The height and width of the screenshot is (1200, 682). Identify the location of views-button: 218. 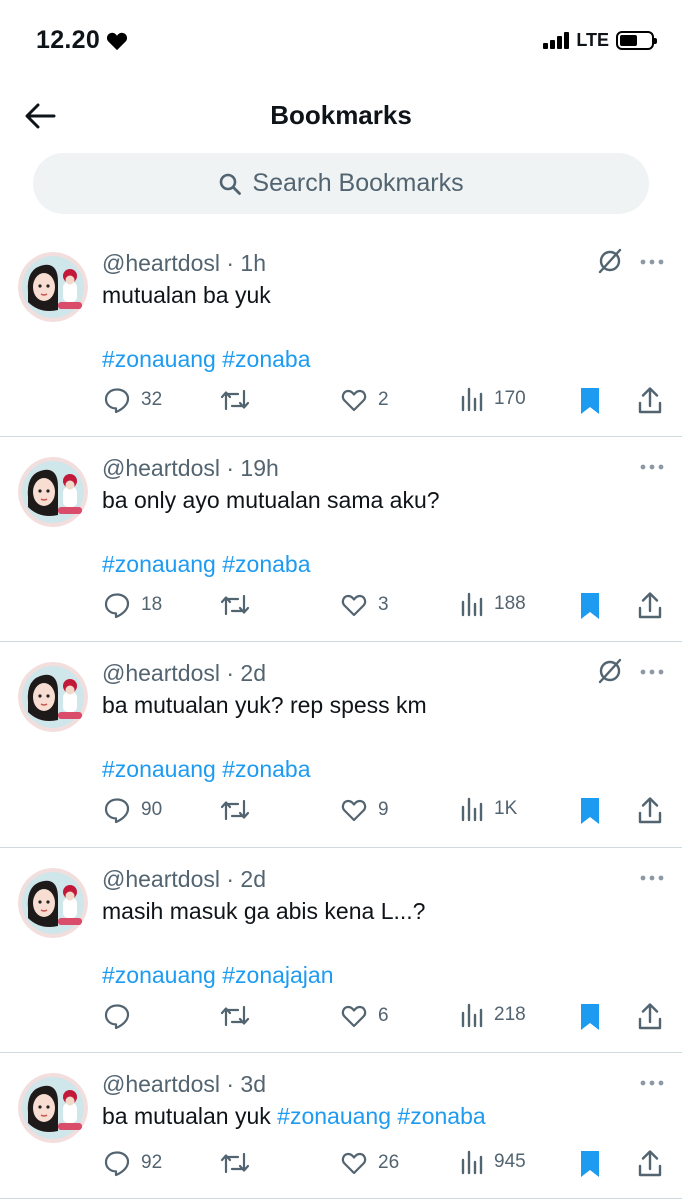
(493, 1015).